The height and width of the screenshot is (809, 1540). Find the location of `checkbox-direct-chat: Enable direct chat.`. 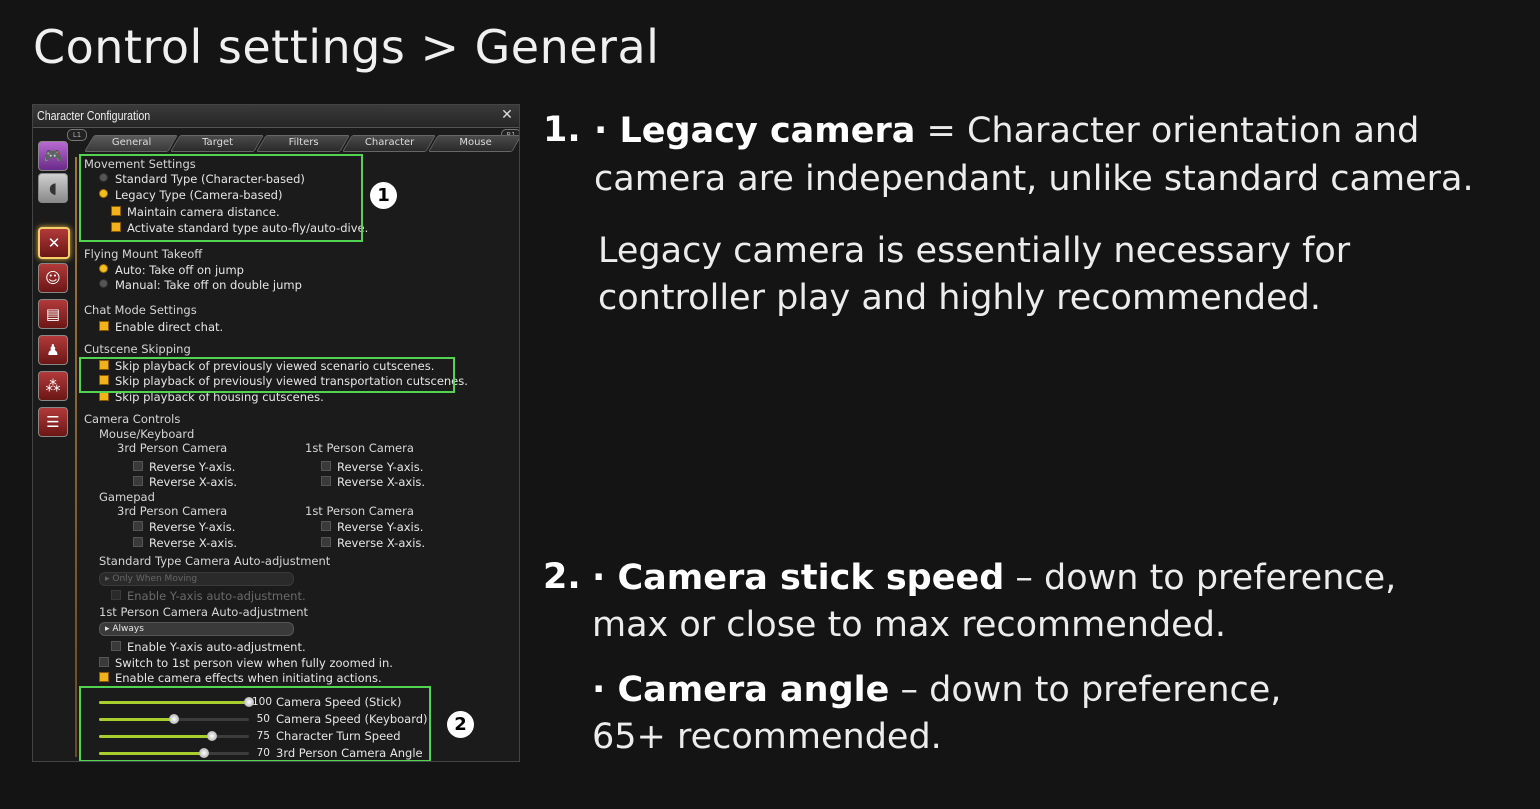

checkbox-direct-chat: Enable direct chat. is located at coordinates (161, 327).